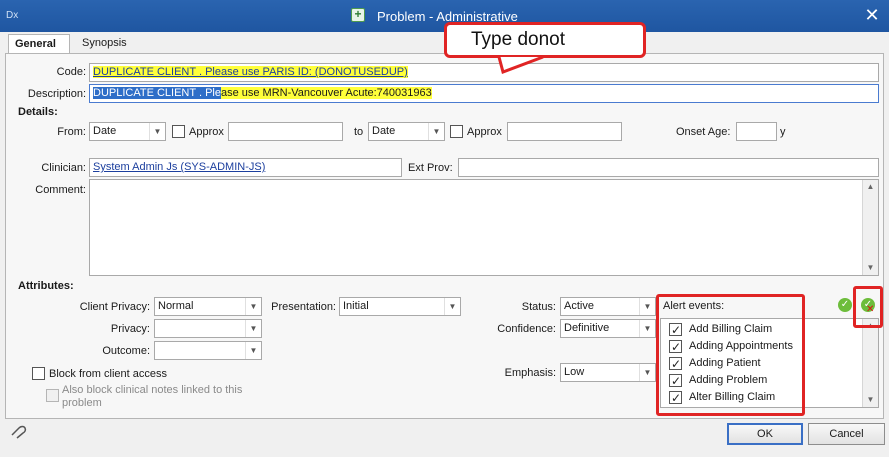  Describe the element at coordinates (579, 306) in the screenshot. I see `status-value: Active` at that location.